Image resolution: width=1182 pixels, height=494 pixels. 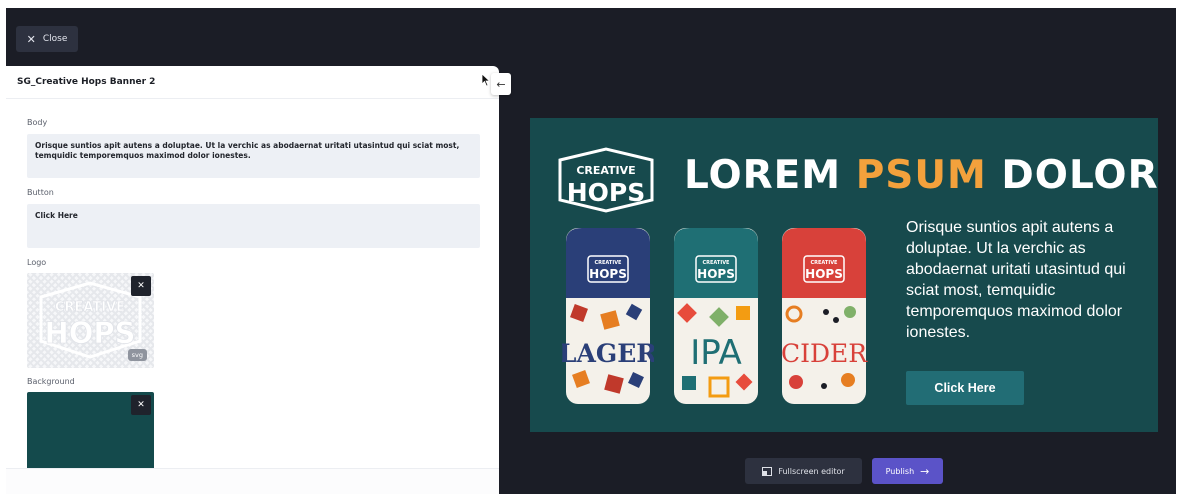 I want to click on banner-headline: LOREM PSUM DOLOR, so click(x=921, y=175).